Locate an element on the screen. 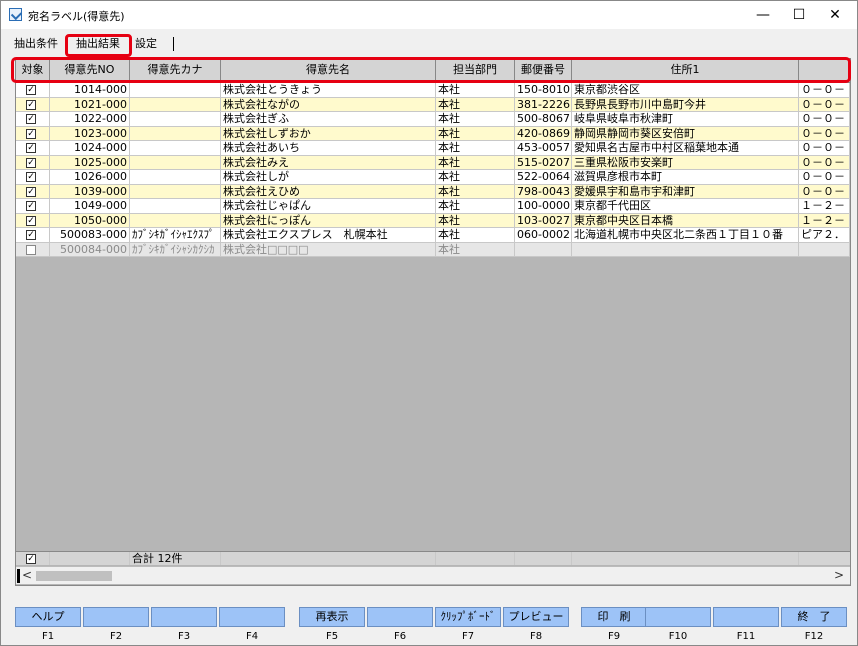 This screenshot has height=646, width=858. fkey-f11-button is located at coordinates (746, 617).